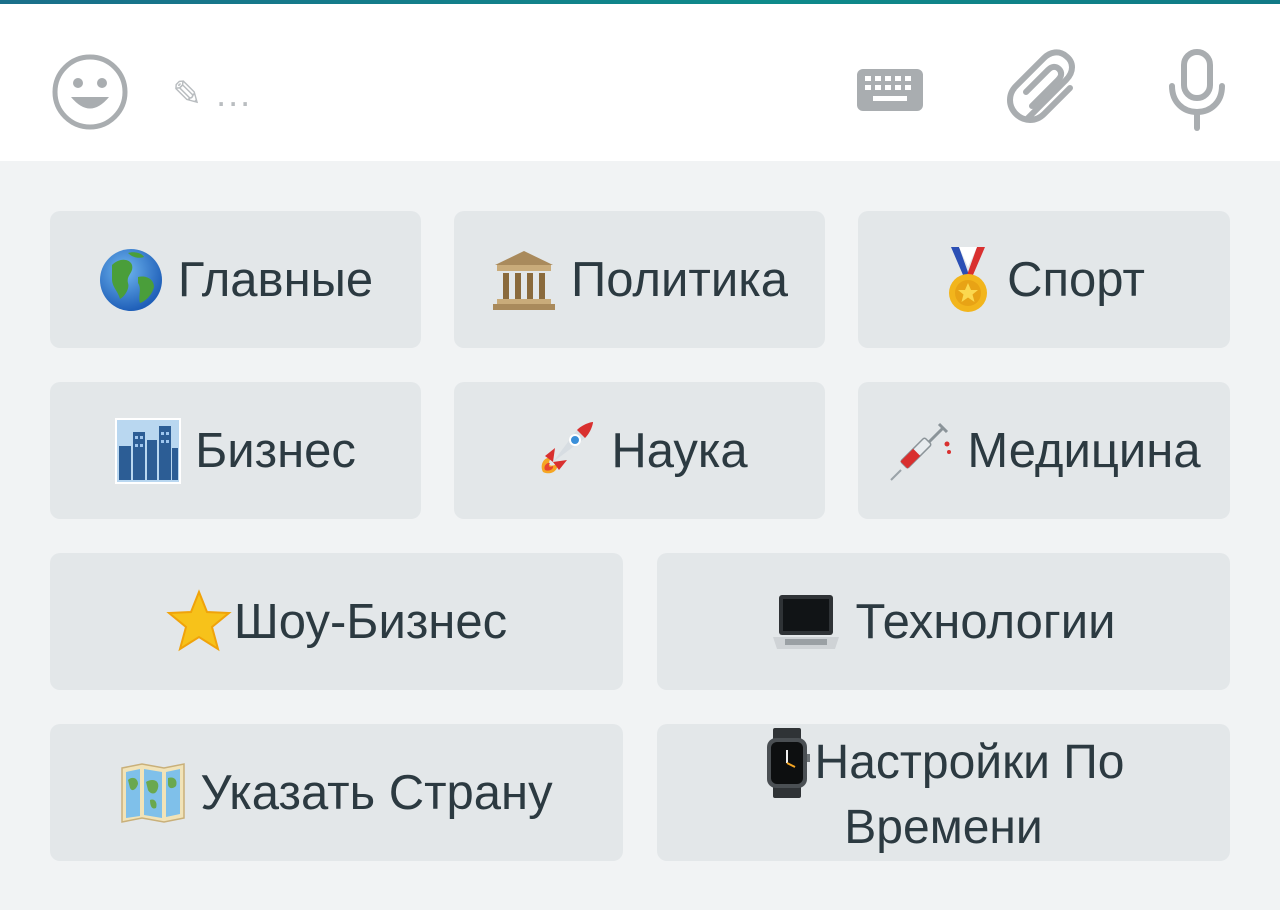 The image size is (1280, 910). Describe the element at coordinates (920, 451) in the screenshot. I see `syringe-icon` at that location.